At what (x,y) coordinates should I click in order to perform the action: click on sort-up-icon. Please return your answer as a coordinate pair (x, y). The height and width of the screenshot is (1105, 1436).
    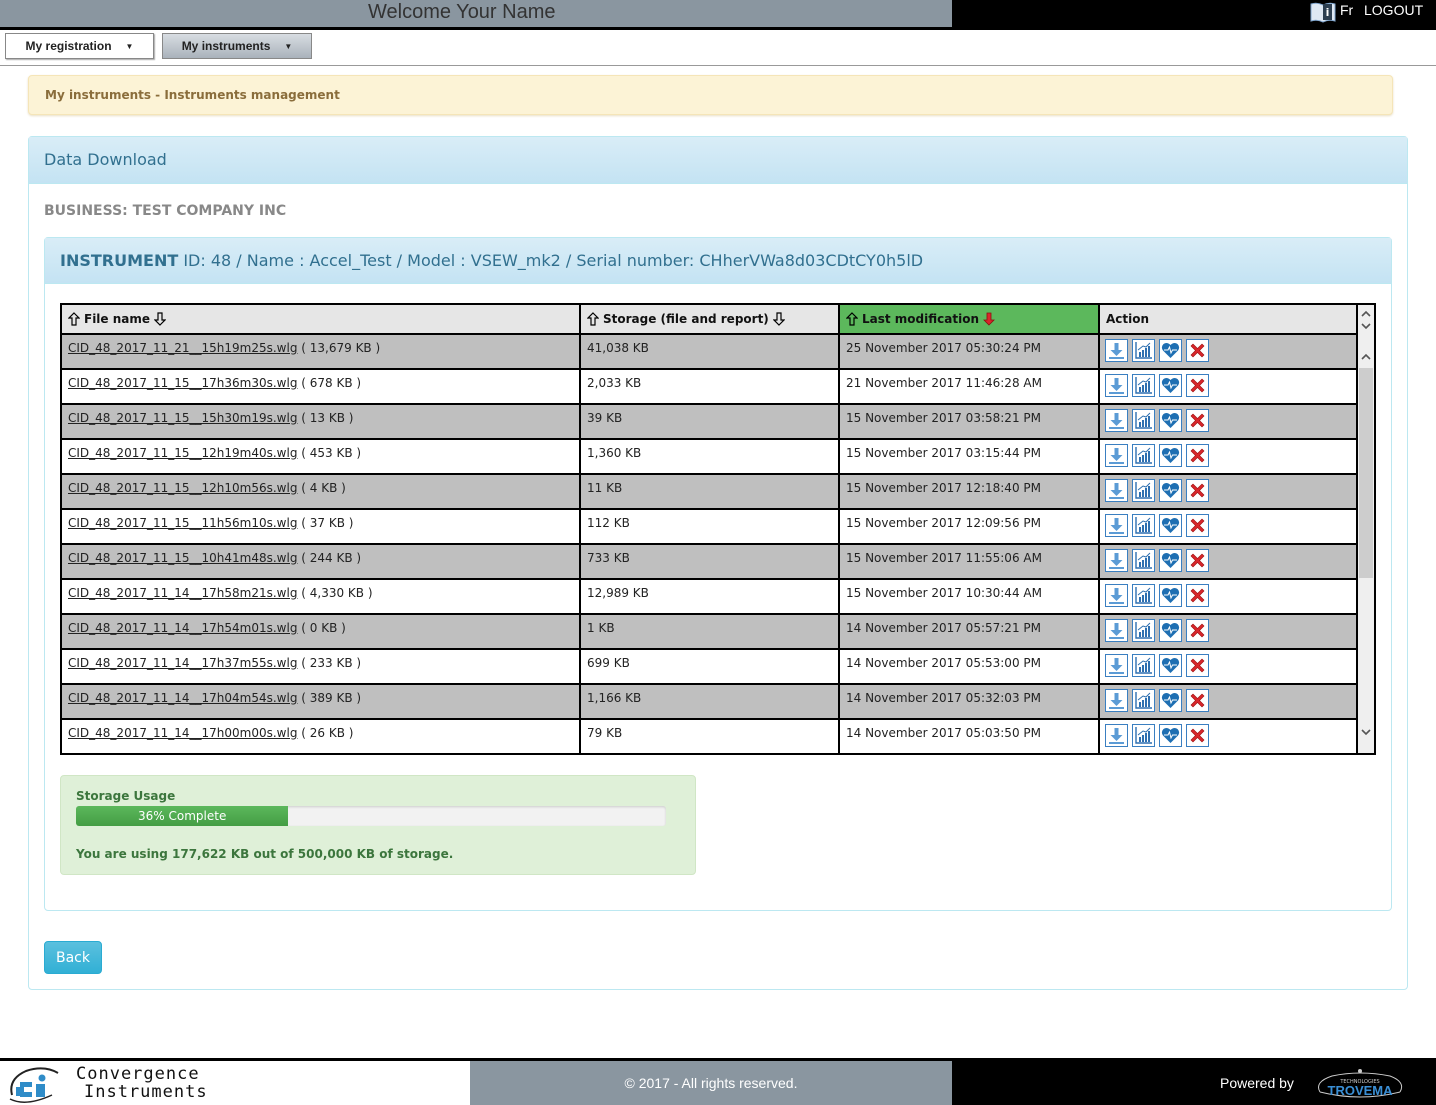
    Looking at the image, I should click on (1366, 313).